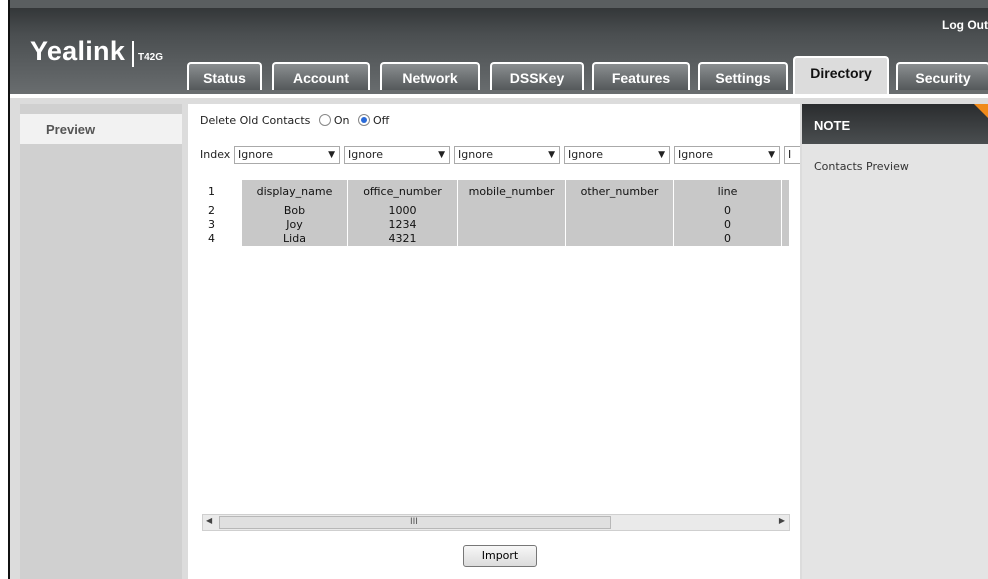 This screenshot has width=988, height=579. What do you see at coordinates (403, 211) in the screenshot?
I see `table-cell: 1000` at bounding box center [403, 211].